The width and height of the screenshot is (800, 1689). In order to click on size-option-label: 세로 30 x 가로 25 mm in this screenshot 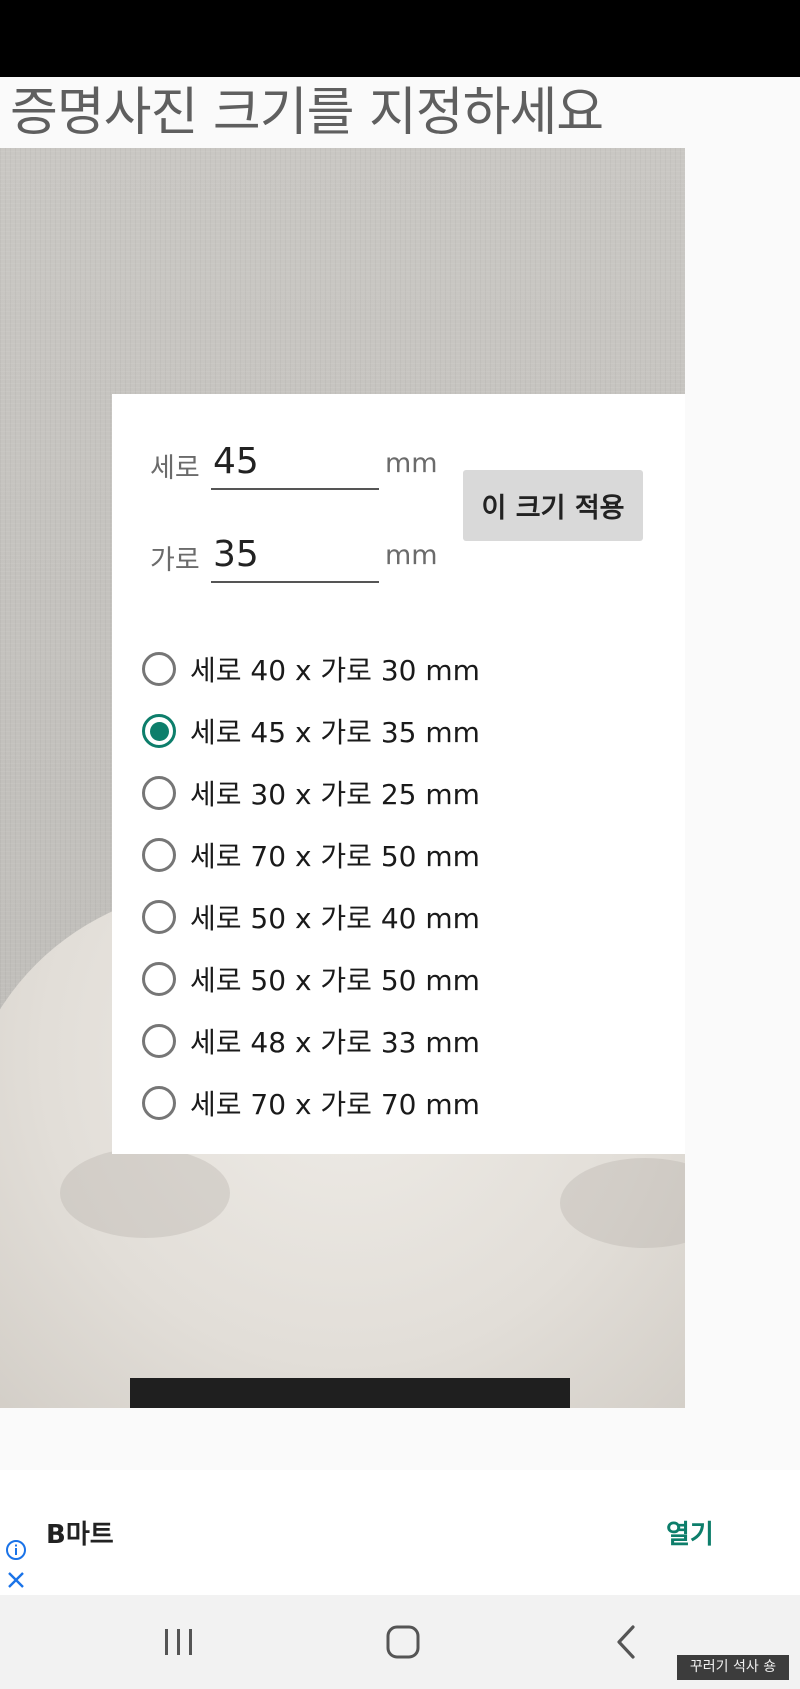, I will do `click(335, 794)`.